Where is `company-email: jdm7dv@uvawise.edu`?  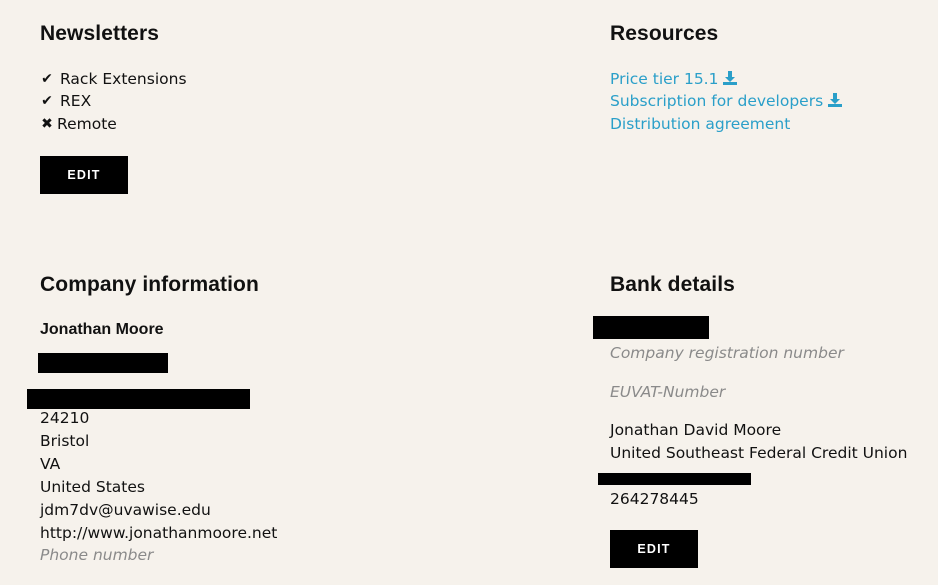
company-email: jdm7dv@uvawise.edu is located at coordinates (125, 510).